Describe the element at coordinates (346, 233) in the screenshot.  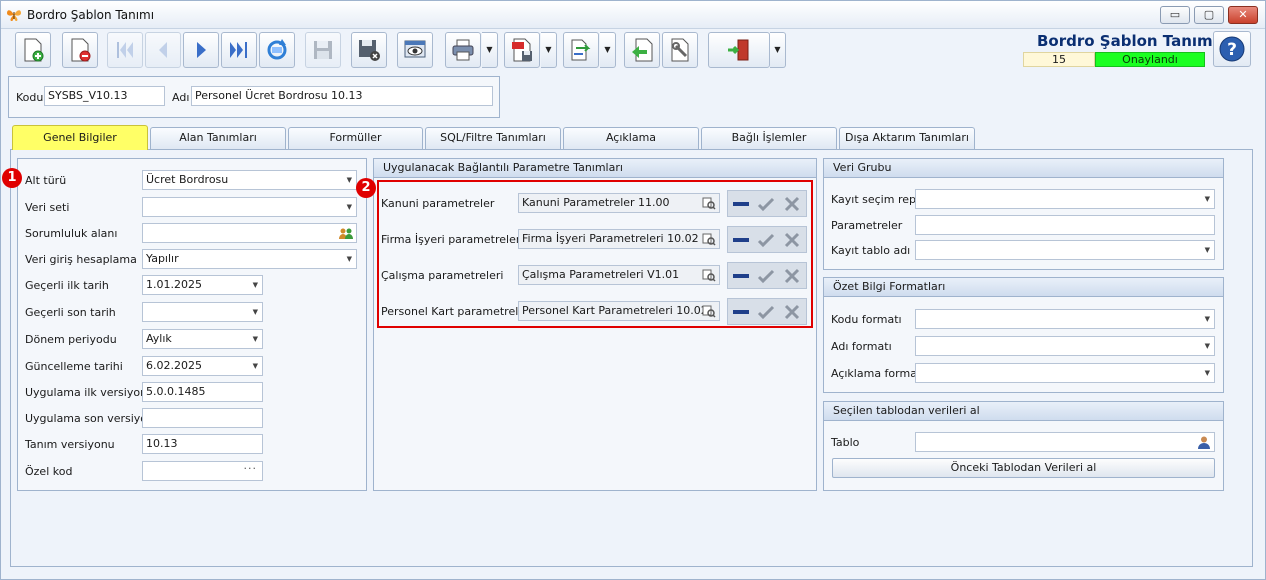
I see `users-icon` at that location.